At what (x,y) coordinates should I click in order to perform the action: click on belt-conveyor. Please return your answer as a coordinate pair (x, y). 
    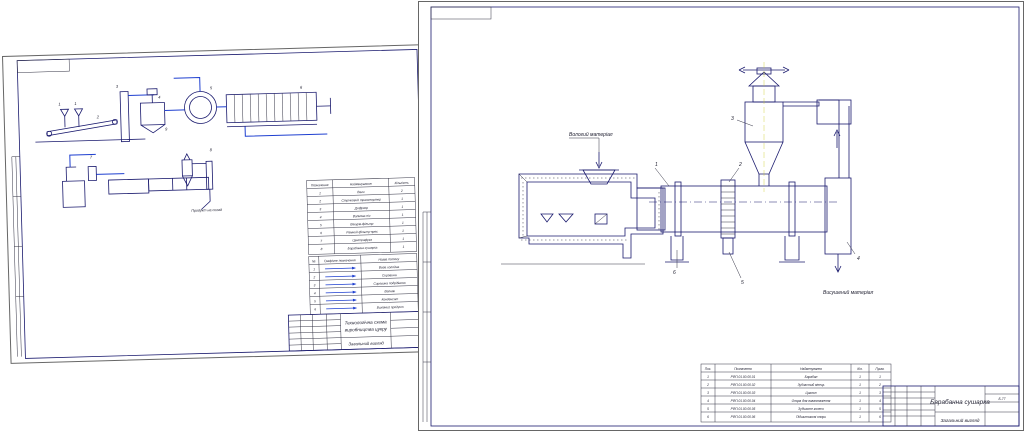
    Looking at the image, I should click on (82, 128).